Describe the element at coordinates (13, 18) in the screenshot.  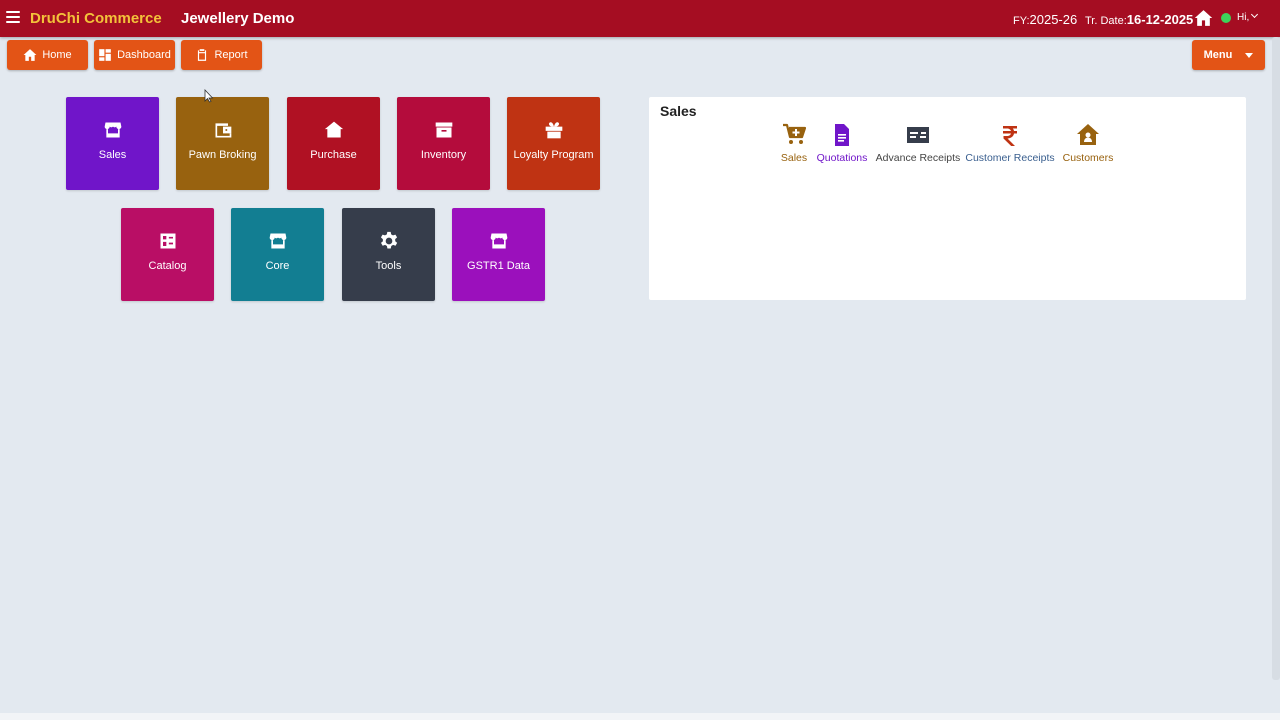
I see `hamburger-menu-icon` at that location.